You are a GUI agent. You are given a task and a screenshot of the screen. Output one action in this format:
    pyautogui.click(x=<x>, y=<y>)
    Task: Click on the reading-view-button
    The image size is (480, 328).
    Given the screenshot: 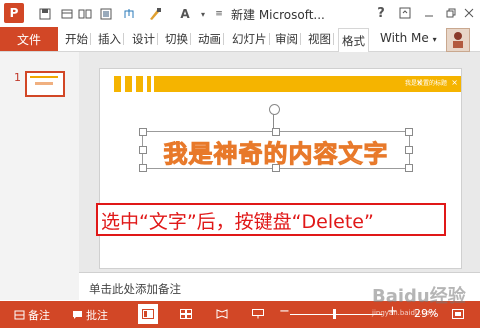 What is the action you would take?
    pyautogui.click(x=222, y=314)
    